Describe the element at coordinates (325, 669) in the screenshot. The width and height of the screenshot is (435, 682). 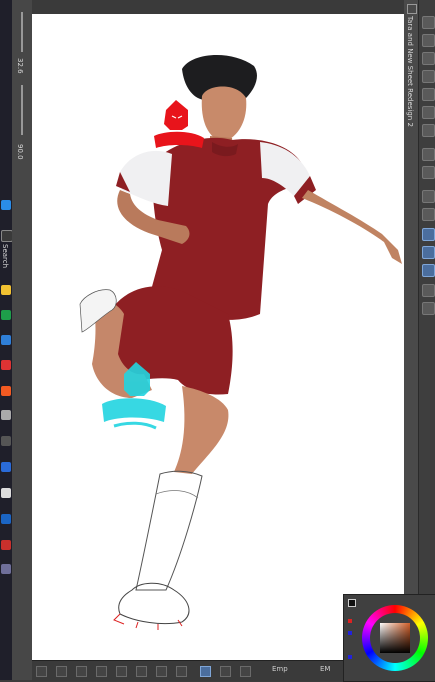
I see `bottom-label-2: EM` at that location.